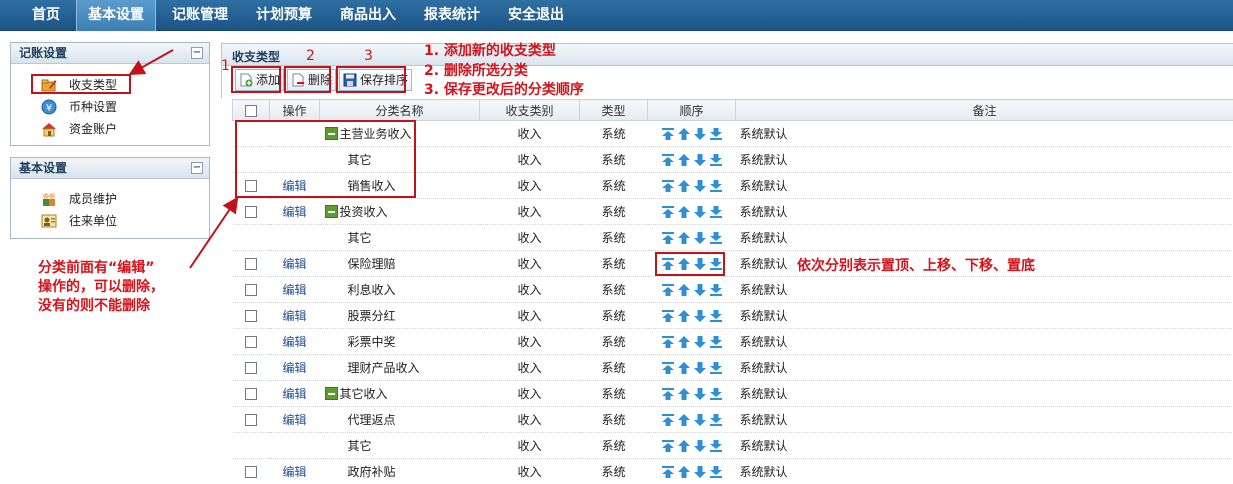 The width and height of the screenshot is (1233, 484). Describe the element at coordinates (616, 15) in the screenshot. I see `top-nav: 首页 基本设置 记账管理 计划预算 商品出入 报表统计 安全退出` at that location.